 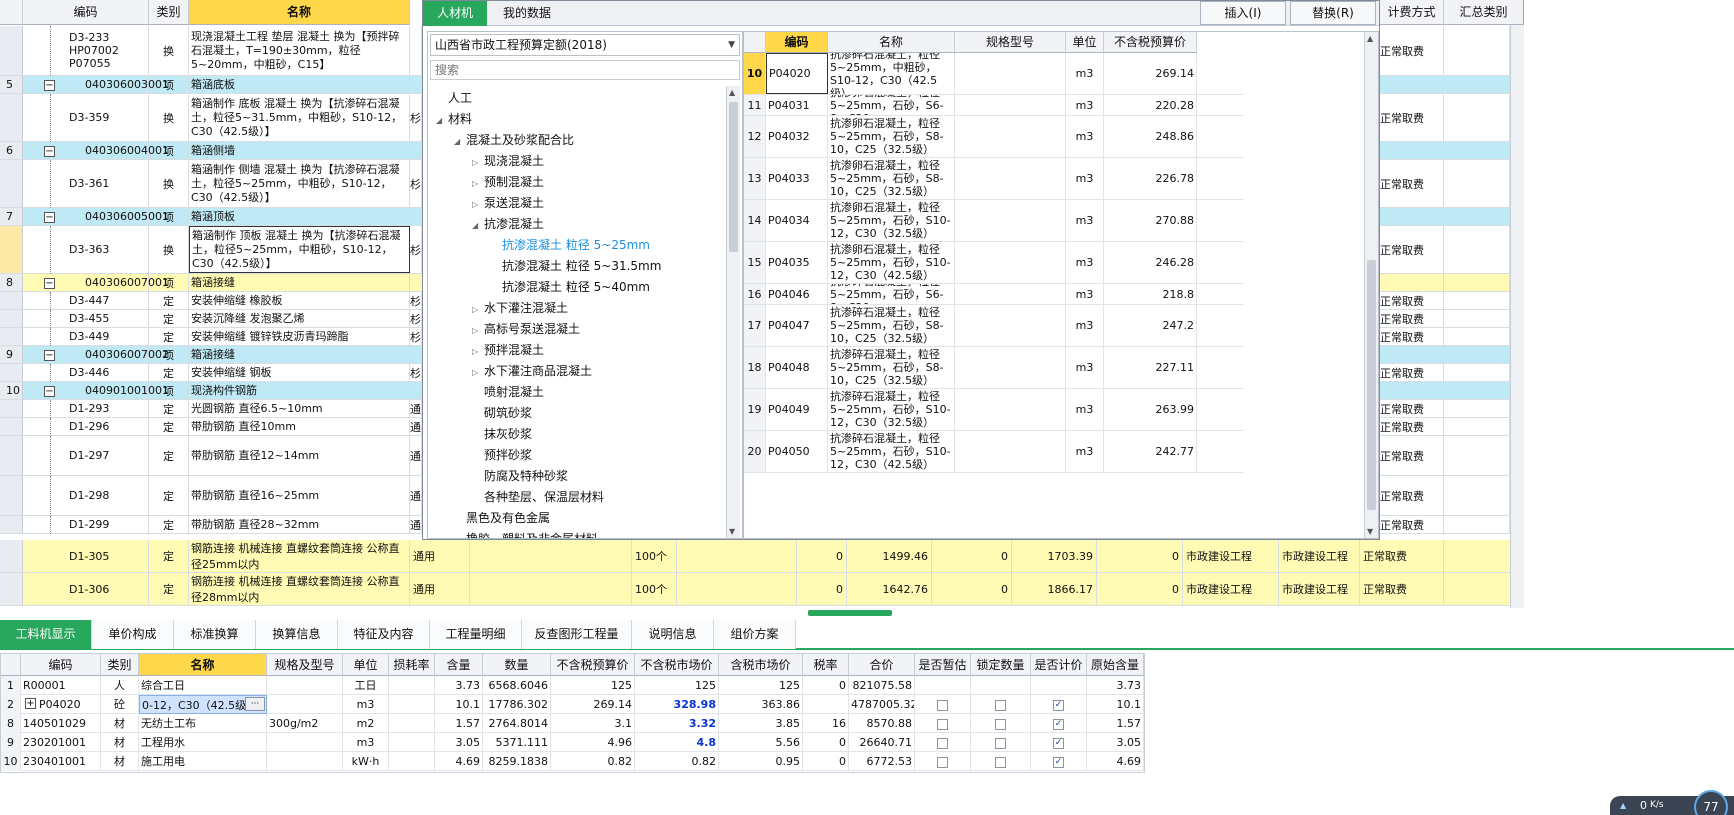 I want to click on tree-node: 抗渗混凝土 粒径 5~40mm, so click(x=570, y=287).